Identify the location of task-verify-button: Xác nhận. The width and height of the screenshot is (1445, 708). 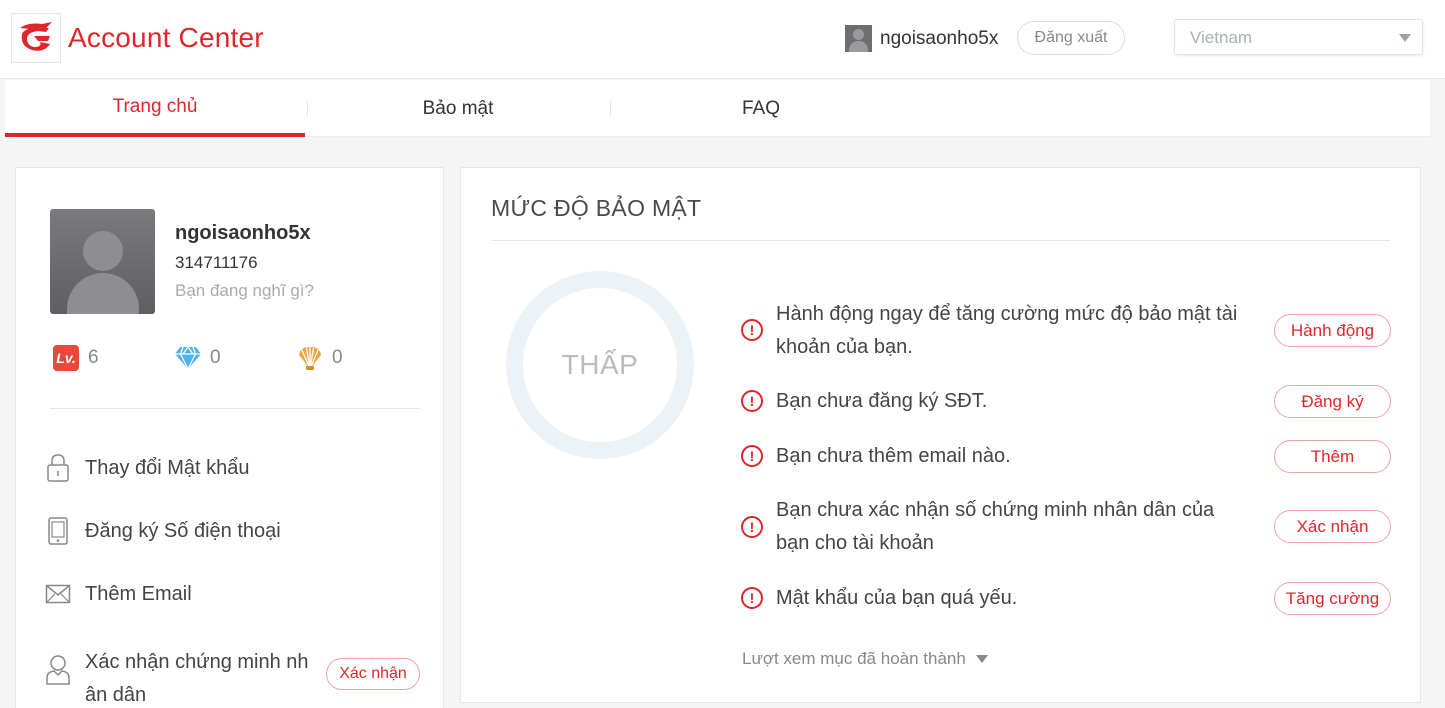
(1332, 526).